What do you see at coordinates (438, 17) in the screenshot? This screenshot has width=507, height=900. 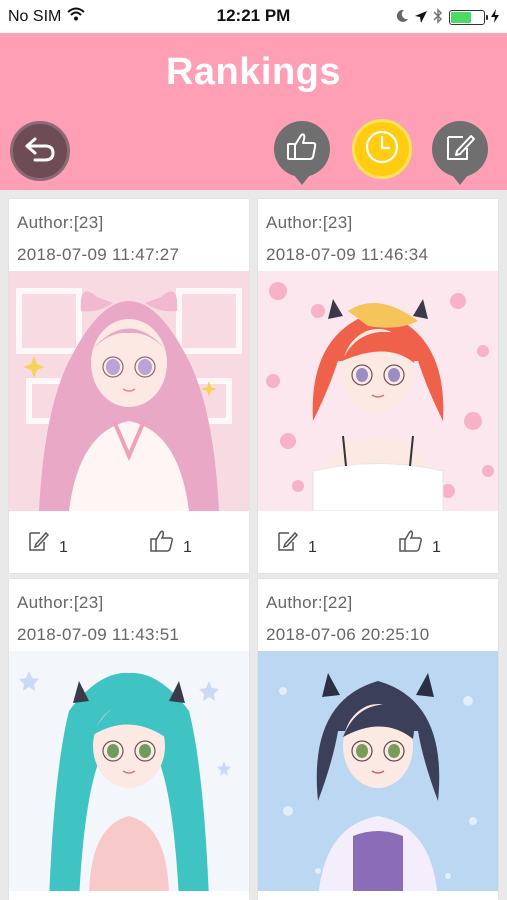 I see `bluetooth-icon` at bounding box center [438, 17].